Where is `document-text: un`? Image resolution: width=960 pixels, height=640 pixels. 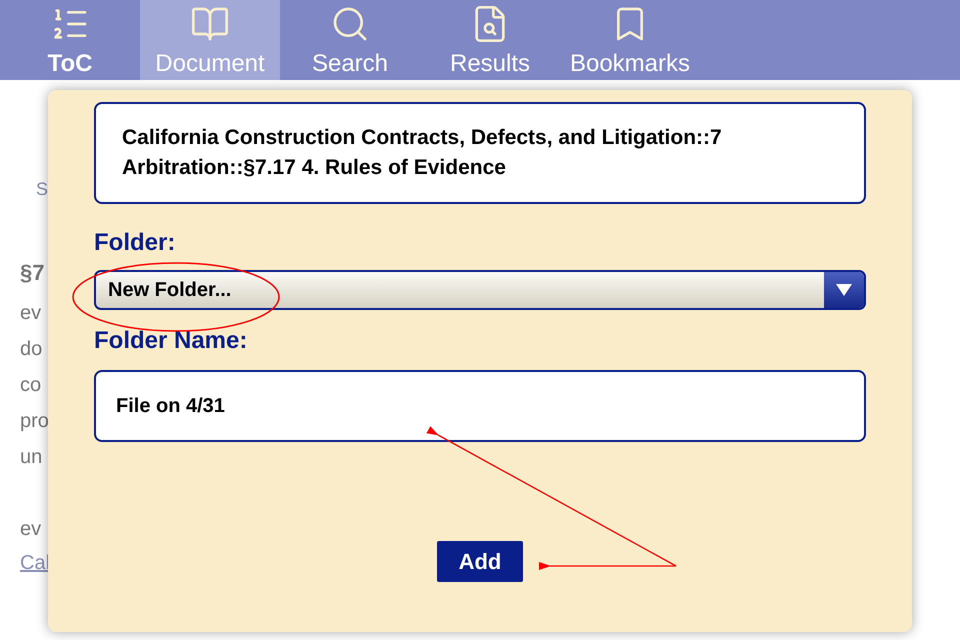
document-text: un is located at coordinates (32, 457).